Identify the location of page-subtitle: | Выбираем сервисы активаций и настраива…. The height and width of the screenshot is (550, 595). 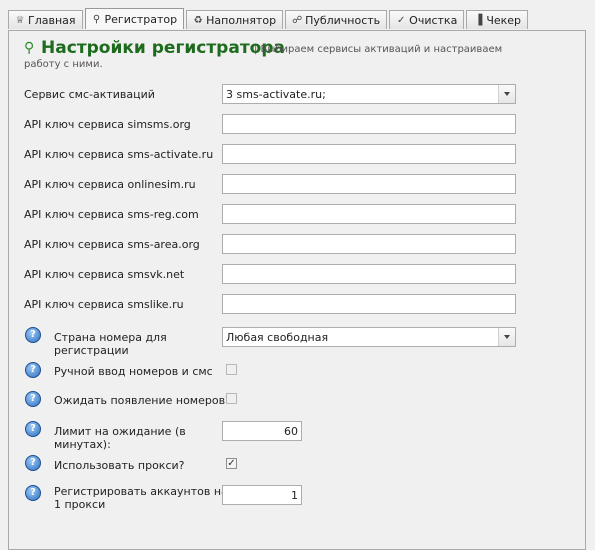
(378, 49).